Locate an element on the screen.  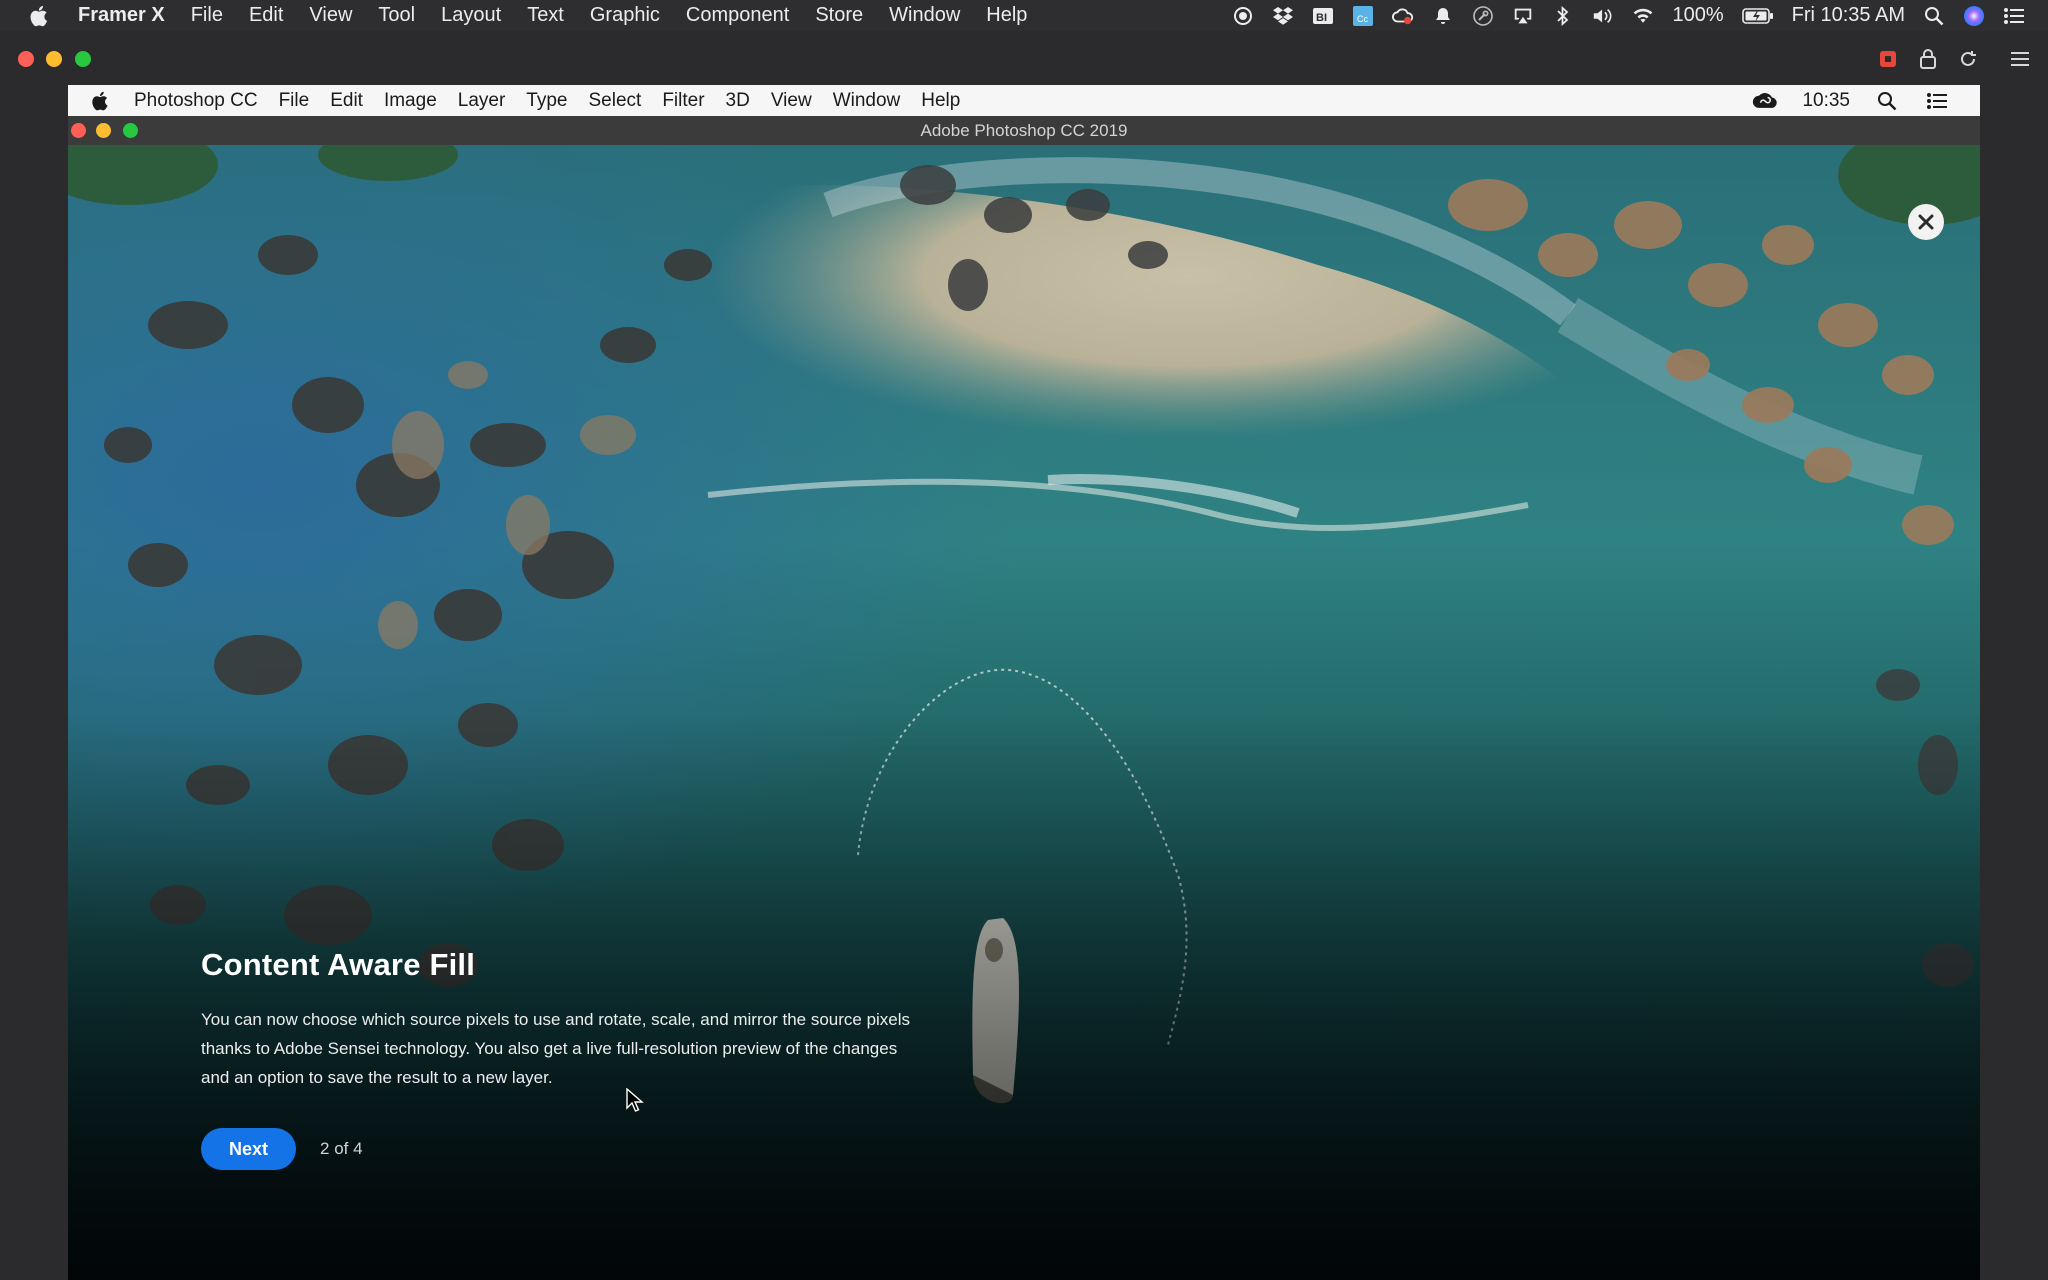
menu-layout: Layout is located at coordinates (471, 15).